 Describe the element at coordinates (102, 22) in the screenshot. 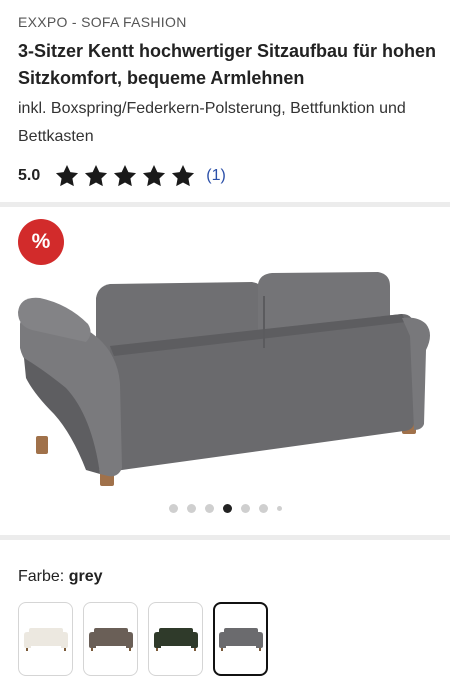

I see `brand-name: EXXPO - SOFA FASHION` at that location.